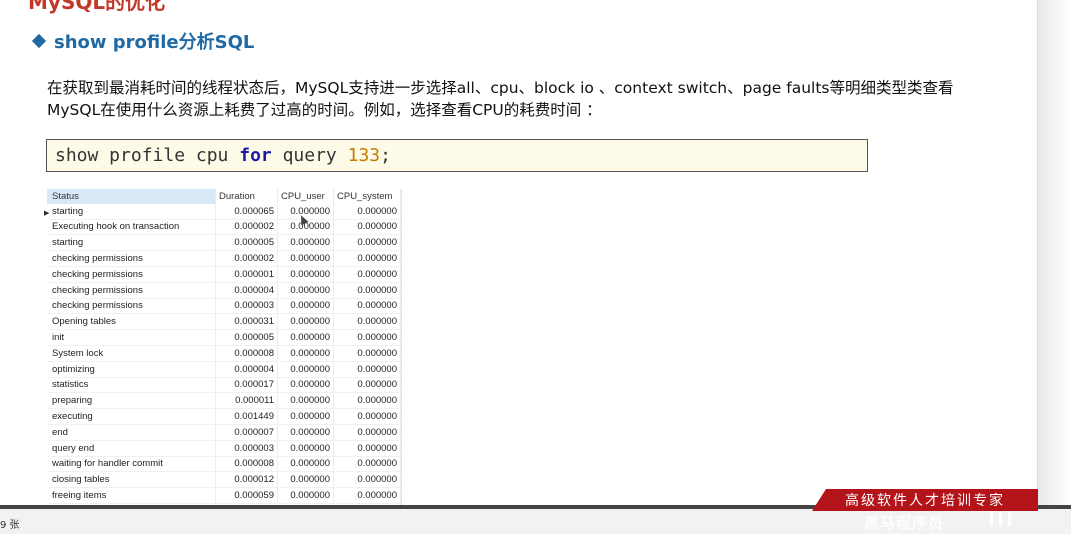  I want to click on table-row: starting 0.000065 0.000000 0.000000, so click(224, 211).